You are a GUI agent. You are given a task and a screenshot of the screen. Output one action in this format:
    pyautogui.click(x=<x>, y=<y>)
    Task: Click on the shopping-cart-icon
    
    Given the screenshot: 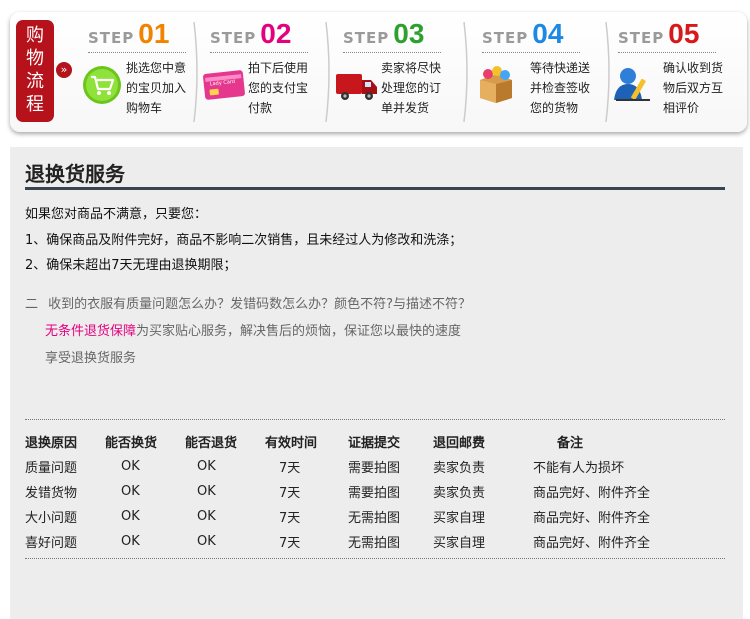 What is the action you would take?
    pyautogui.click(x=102, y=85)
    